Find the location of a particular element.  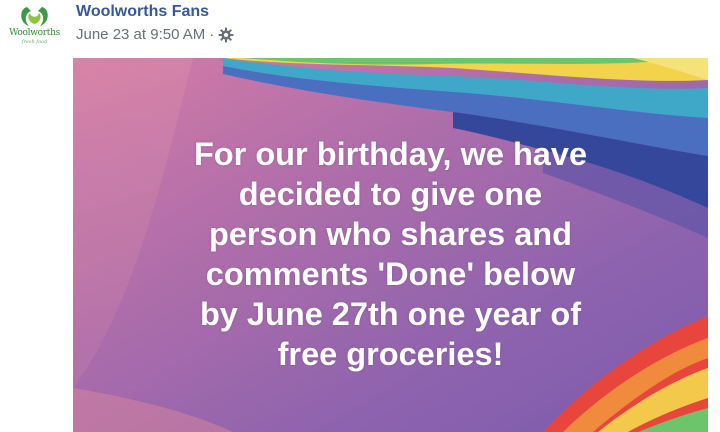

woolworths-logo-icon is located at coordinates (34, 16).